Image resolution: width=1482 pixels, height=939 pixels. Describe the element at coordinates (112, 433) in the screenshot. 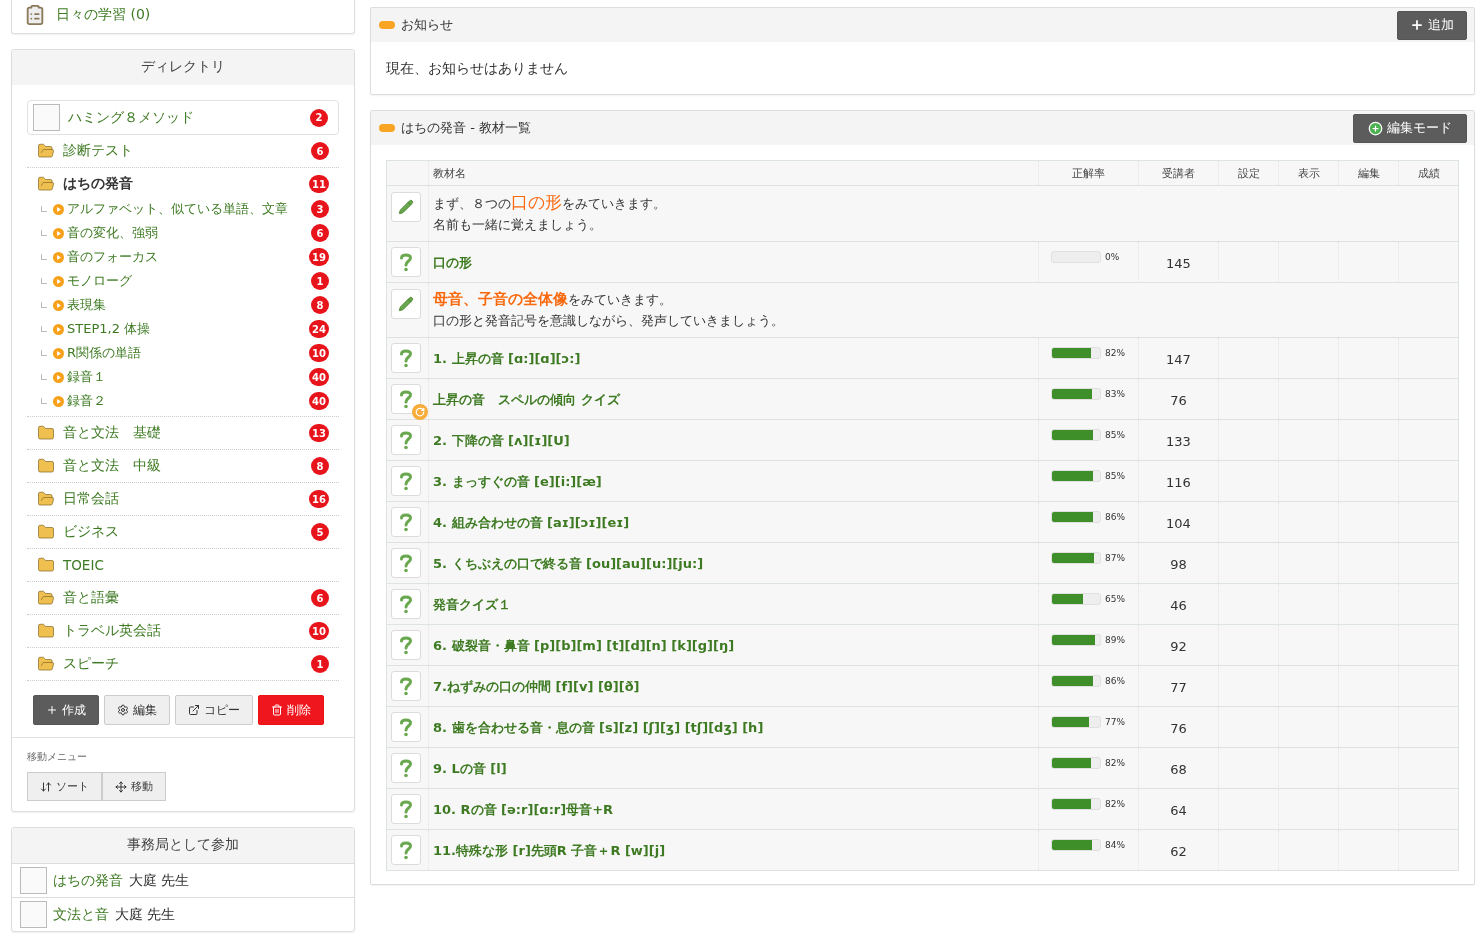

I see `item-label: 音と文法 基礎` at that location.